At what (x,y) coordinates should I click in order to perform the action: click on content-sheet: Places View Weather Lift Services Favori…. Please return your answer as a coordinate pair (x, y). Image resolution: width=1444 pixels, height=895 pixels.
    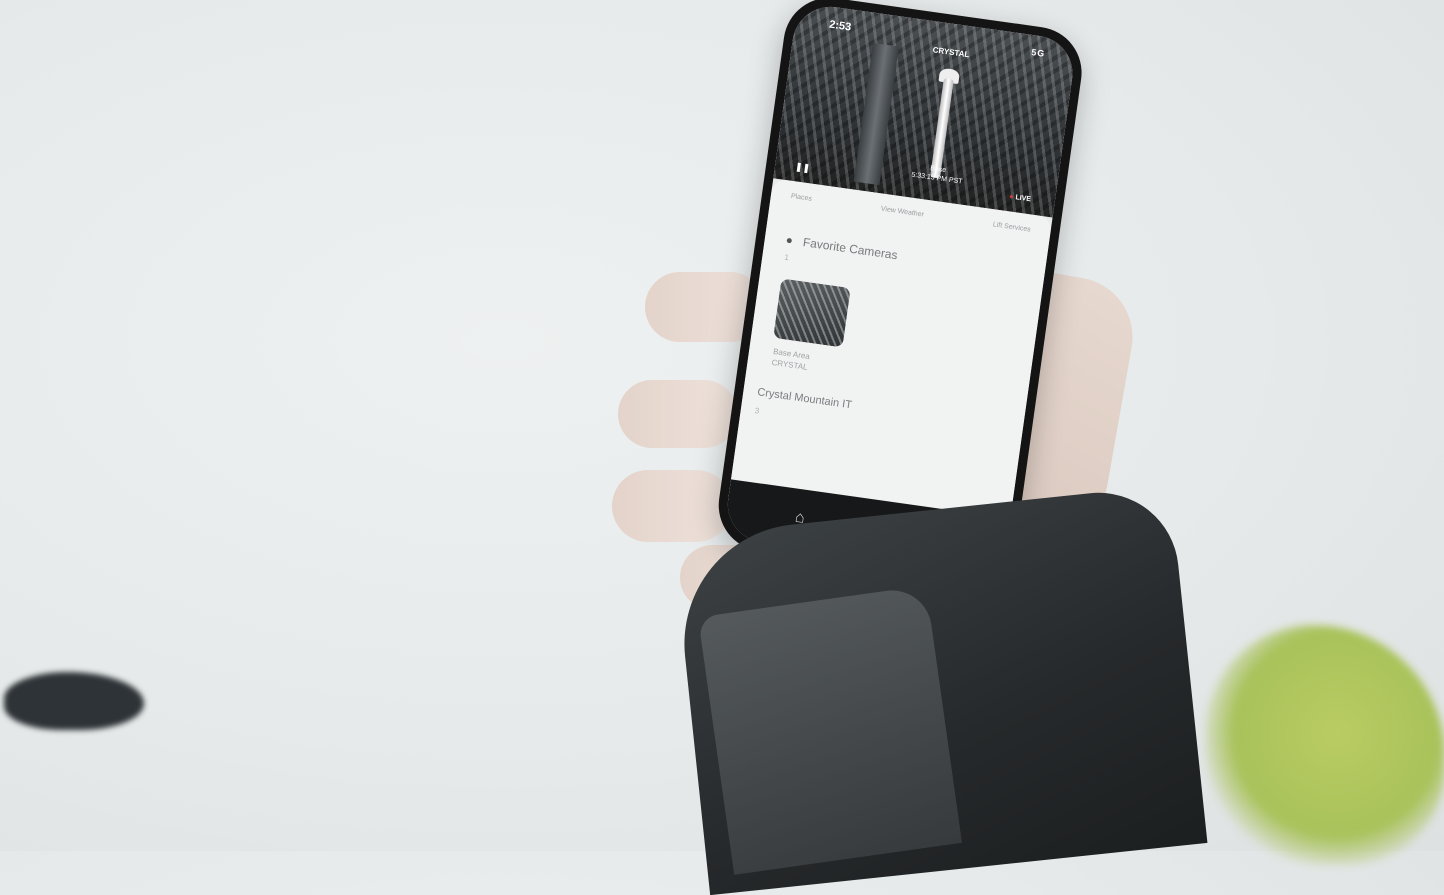
    Looking at the image, I should click on (892, 348).